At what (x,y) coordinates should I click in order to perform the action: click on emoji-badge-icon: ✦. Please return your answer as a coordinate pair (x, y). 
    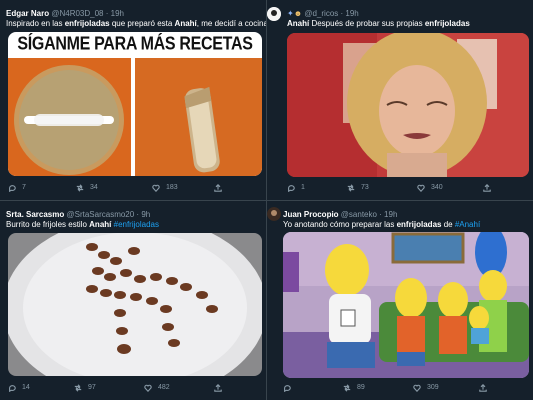
    Looking at the image, I should click on (290, 13).